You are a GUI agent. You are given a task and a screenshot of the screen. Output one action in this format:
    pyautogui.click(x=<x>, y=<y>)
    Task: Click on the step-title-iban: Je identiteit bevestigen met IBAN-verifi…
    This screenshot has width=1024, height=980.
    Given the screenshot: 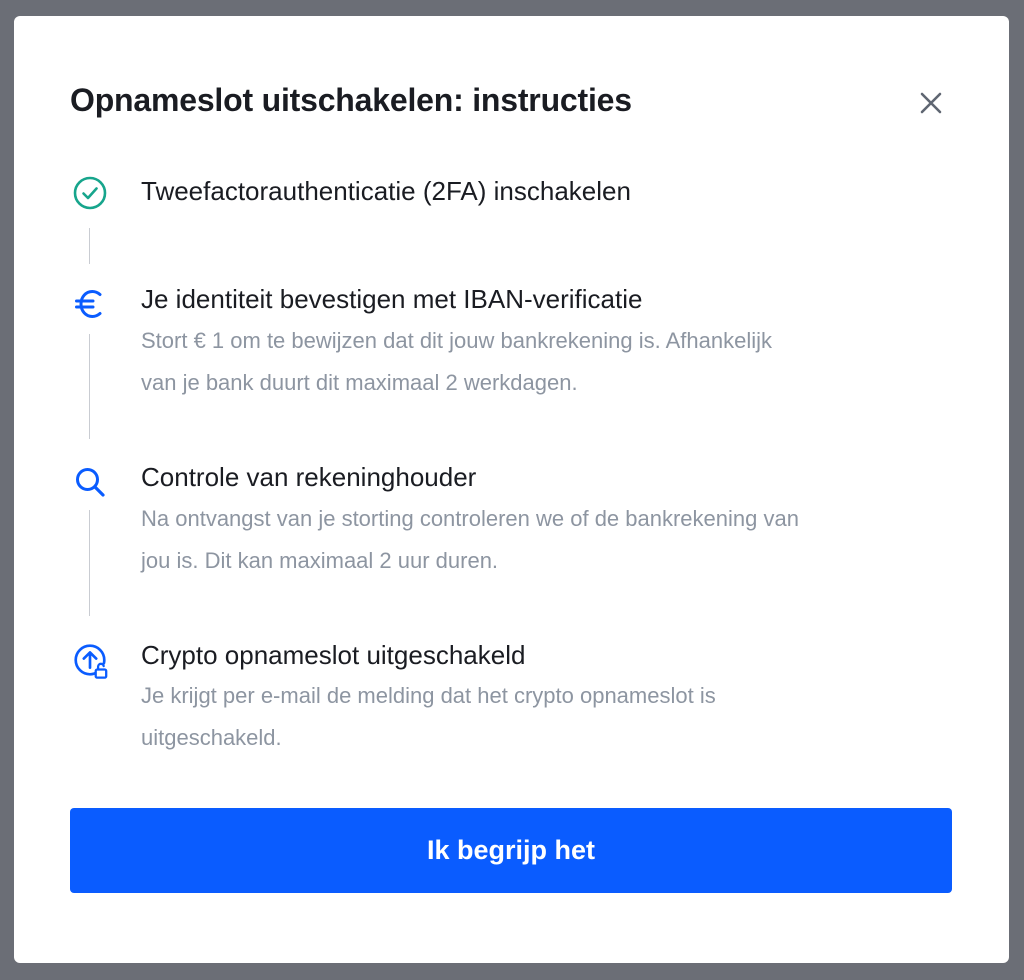 What is the action you would take?
    pyautogui.click(x=392, y=299)
    